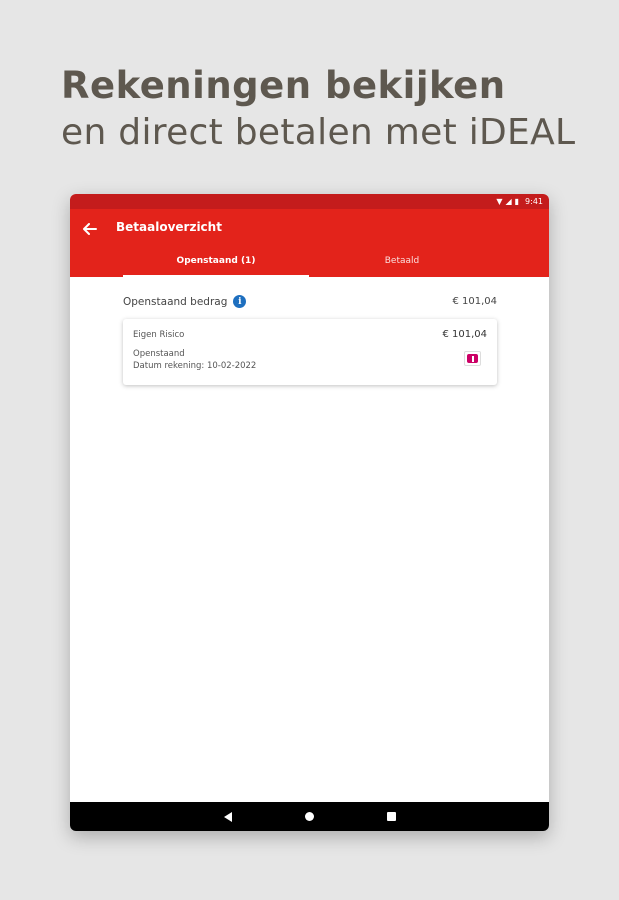 The image size is (619, 900). What do you see at coordinates (464, 334) in the screenshot?
I see `invoice-amount: € 101,04` at bounding box center [464, 334].